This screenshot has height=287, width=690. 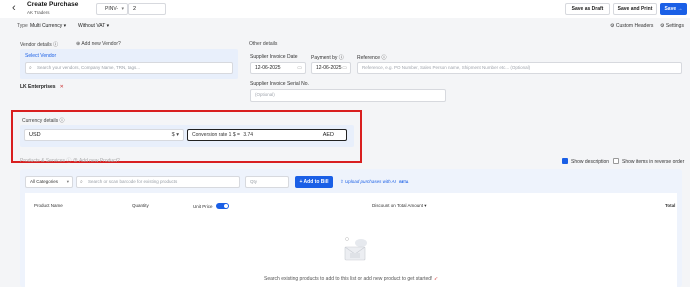 What do you see at coordinates (48, 205) in the screenshot?
I see `col-product-name: Product Name` at bounding box center [48, 205].